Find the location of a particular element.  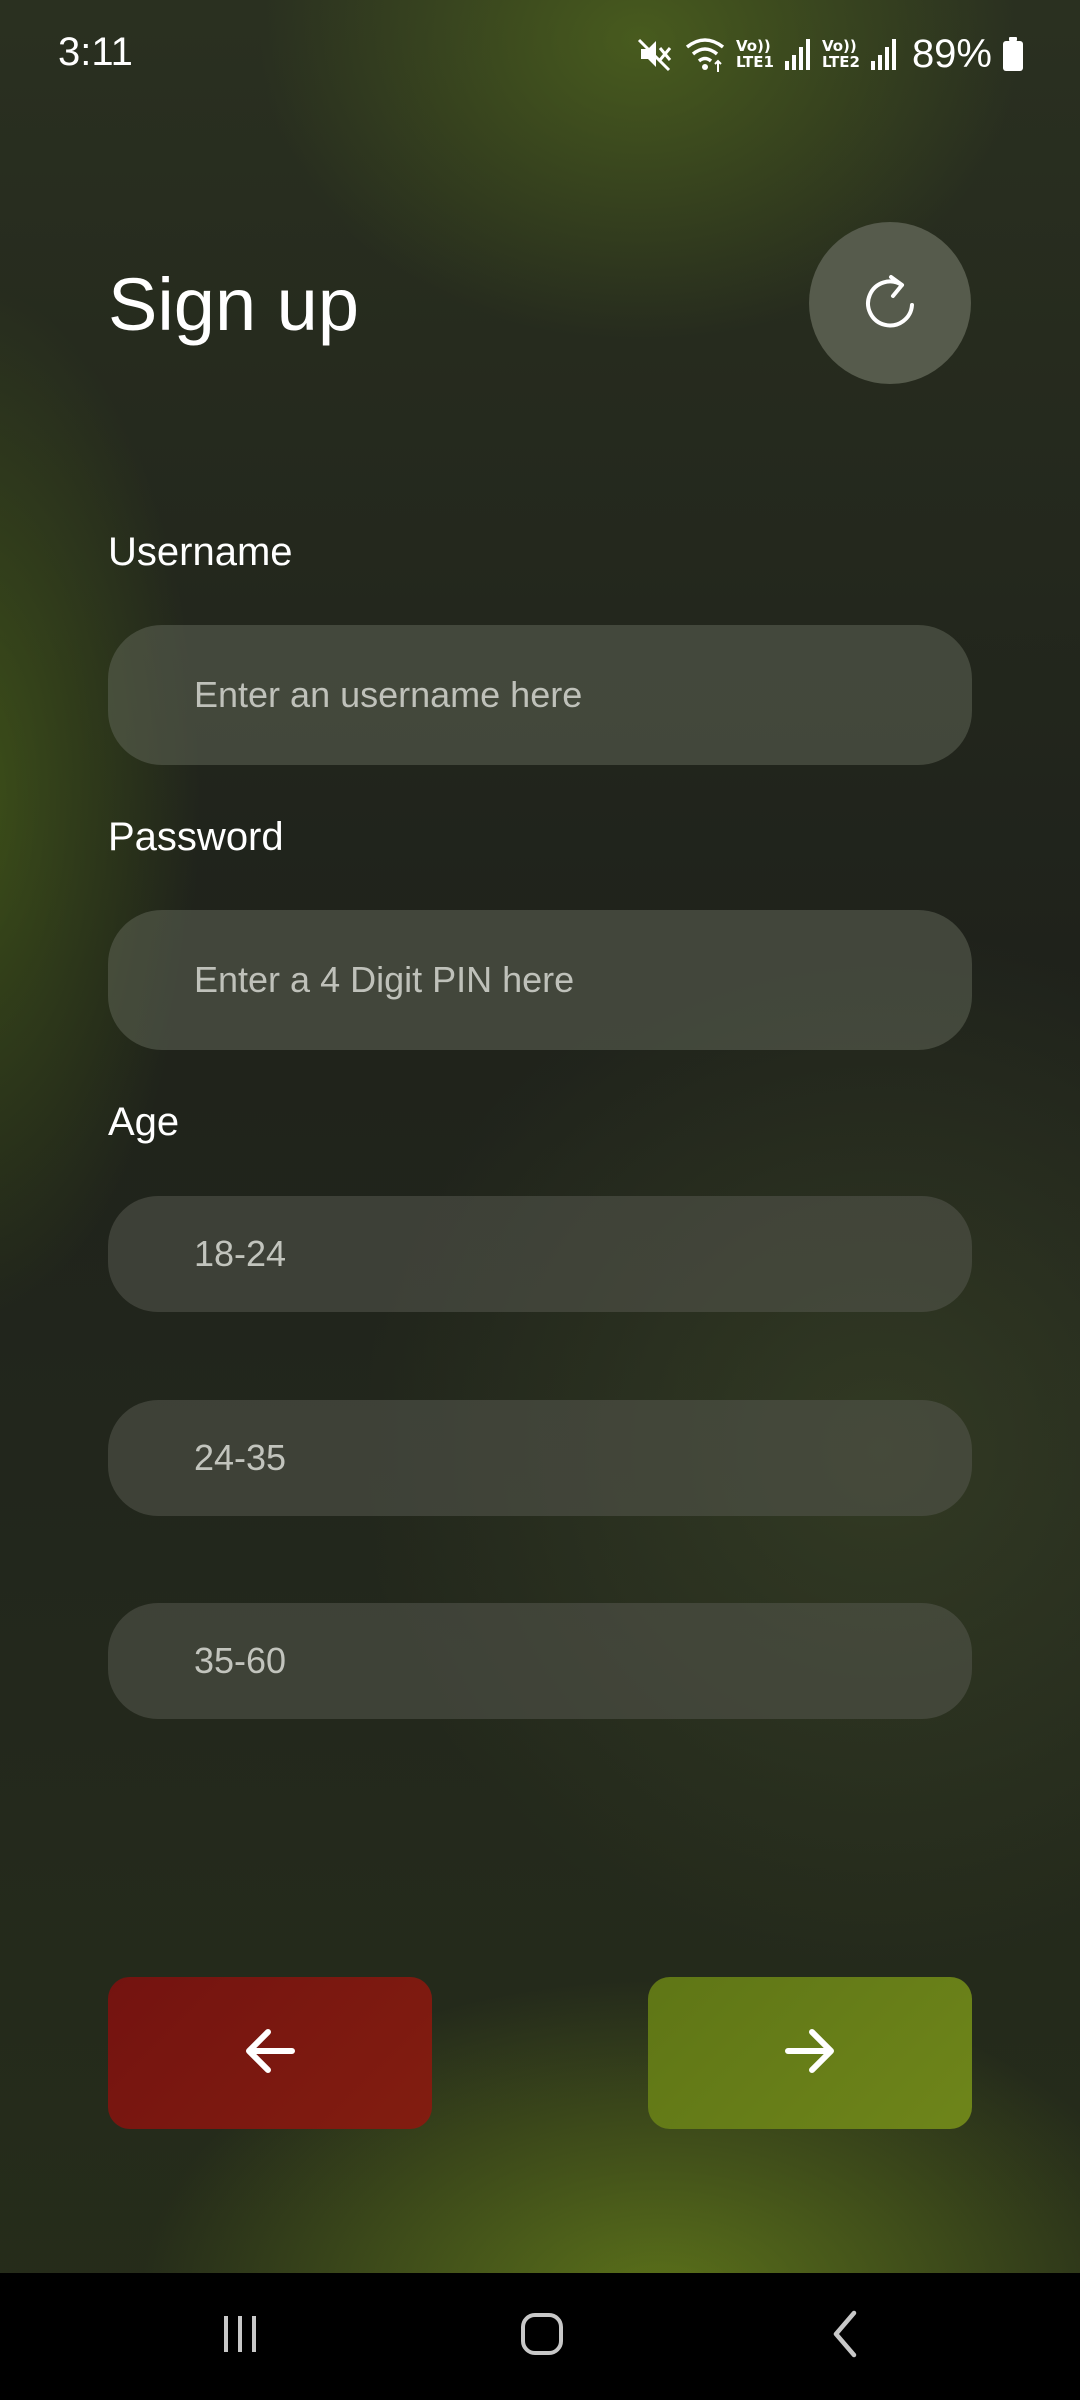

nav-back-button is located at coordinates (846, 2336).